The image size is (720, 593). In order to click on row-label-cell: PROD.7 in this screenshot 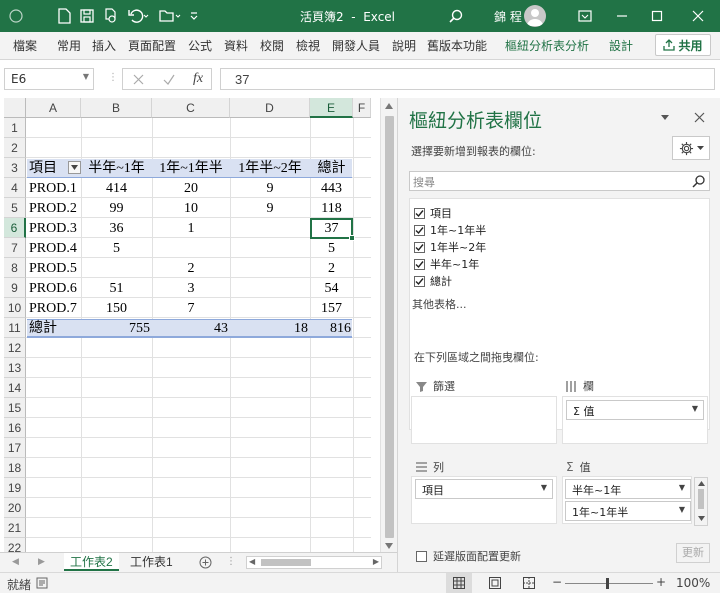, I will do `click(54, 309)`.